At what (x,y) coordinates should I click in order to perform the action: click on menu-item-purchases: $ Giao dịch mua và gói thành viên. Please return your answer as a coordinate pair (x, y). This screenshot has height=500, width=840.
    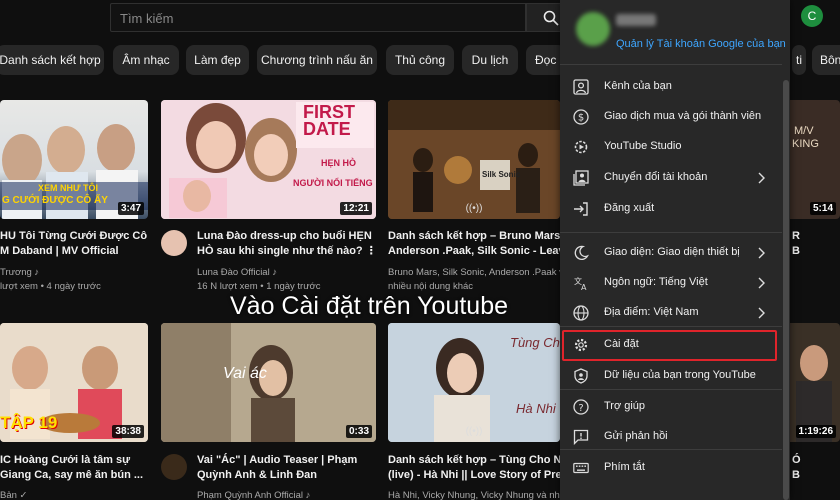
    Looking at the image, I should click on (671, 117).